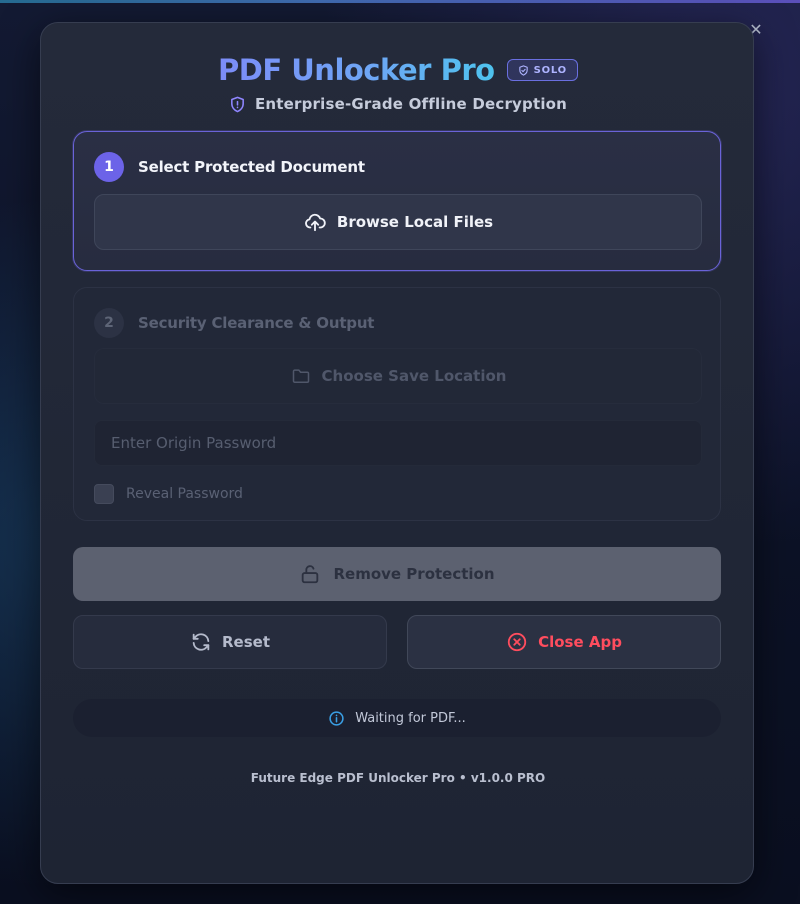 This screenshot has height=904, width=800. I want to click on step-1-header: 1 Select Protected Document, so click(229, 167).